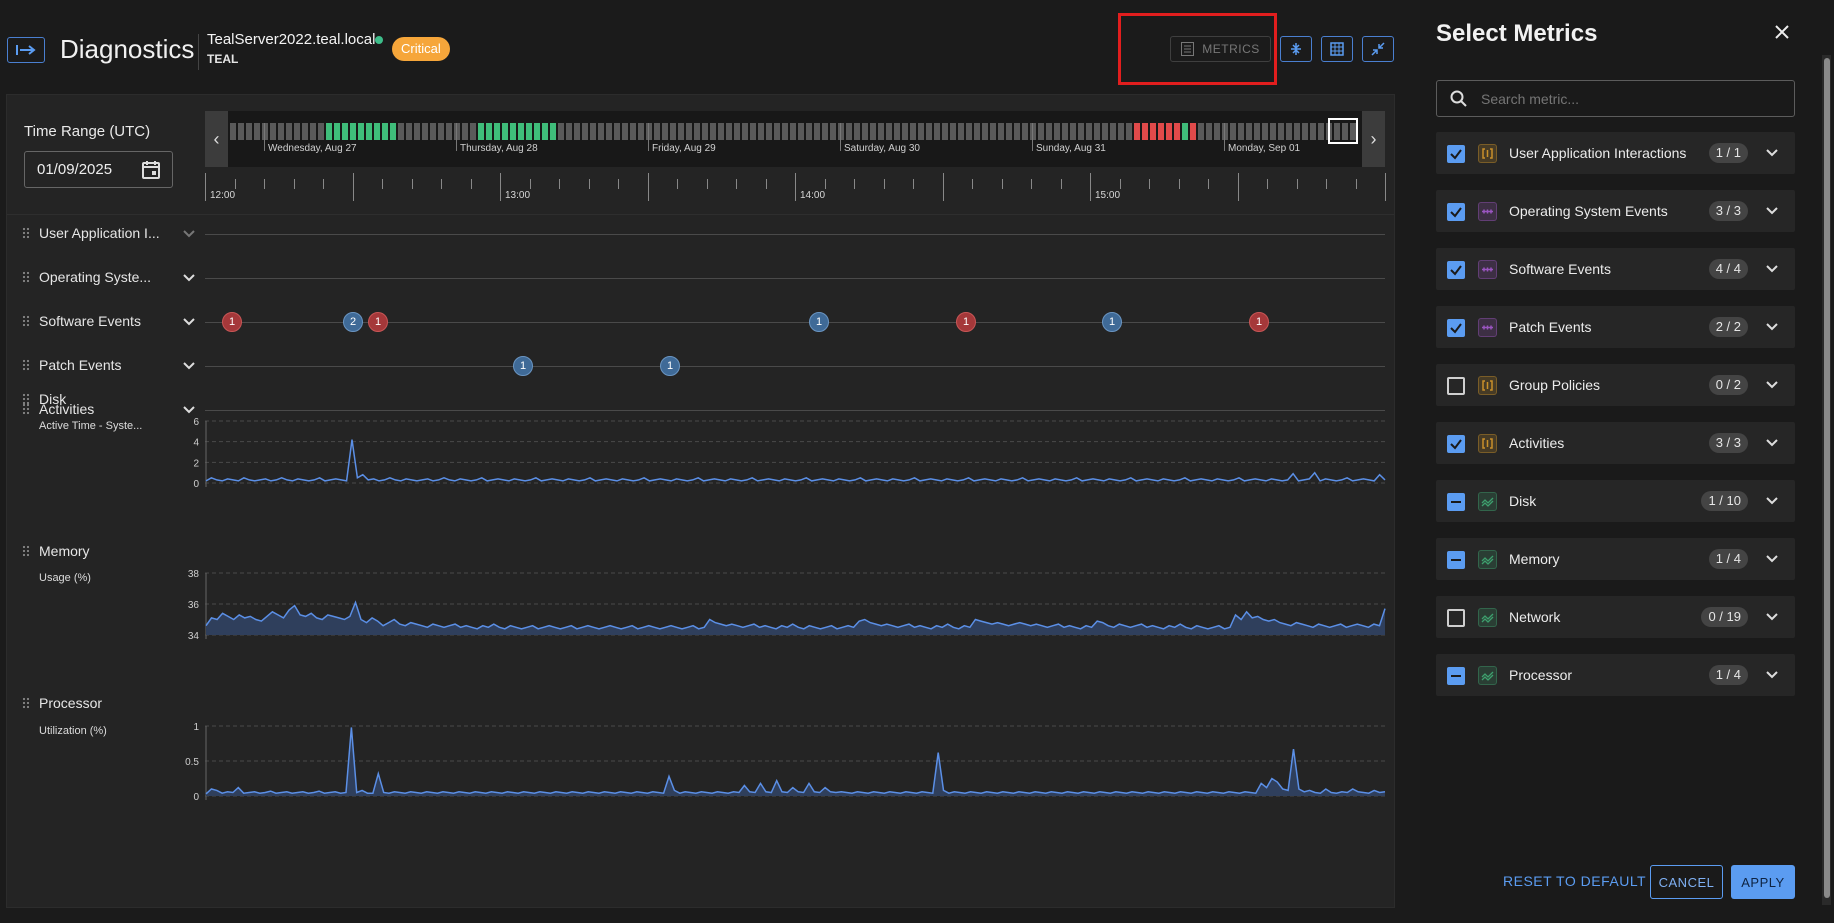  I want to click on date-field, so click(98, 169).